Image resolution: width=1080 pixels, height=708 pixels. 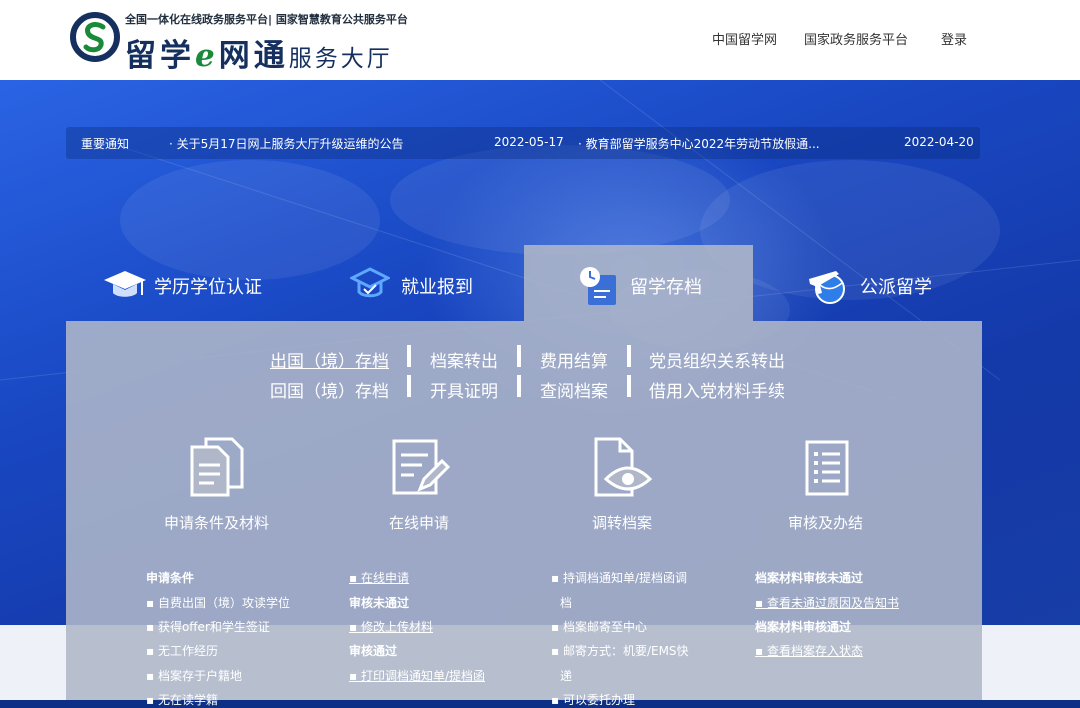 What do you see at coordinates (896, 287) in the screenshot?
I see `tab-label: 公派留学` at bounding box center [896, 287].